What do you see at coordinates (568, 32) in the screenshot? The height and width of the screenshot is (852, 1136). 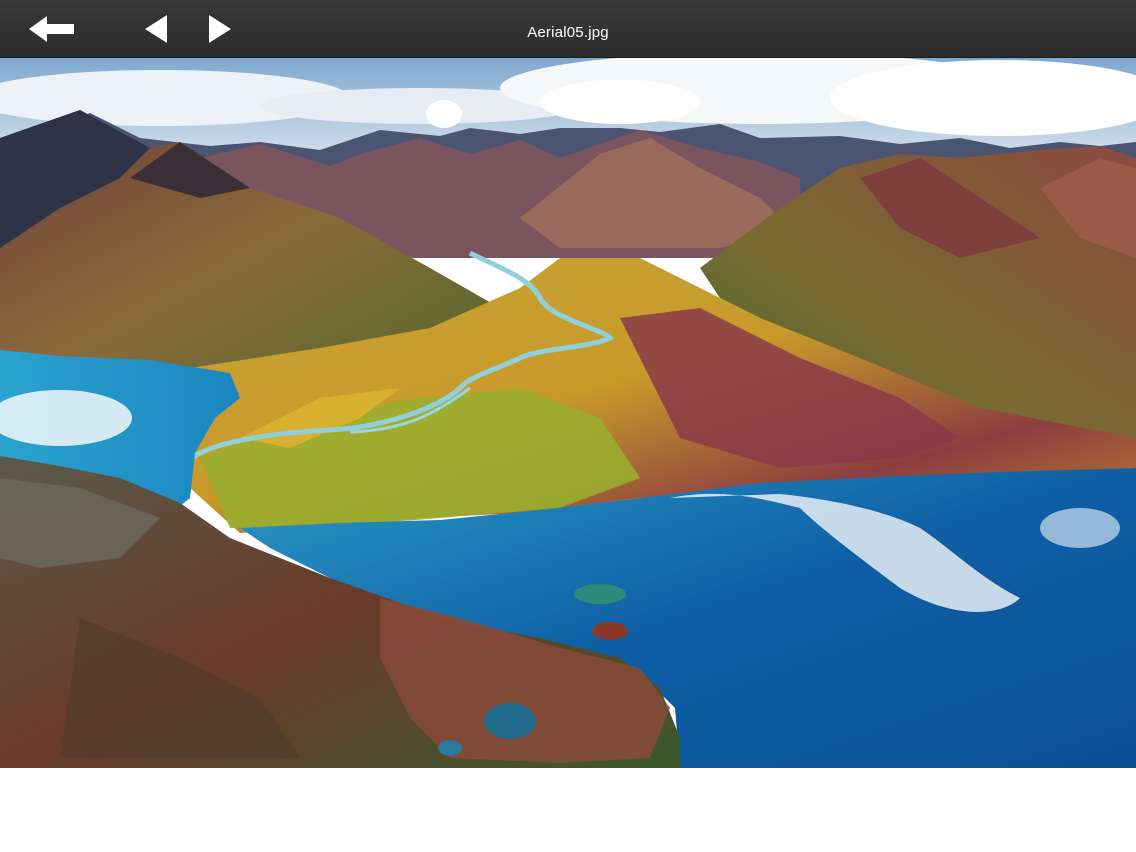 I see `image-title: Aerial05.jpg` at bounding box center [568, 32].